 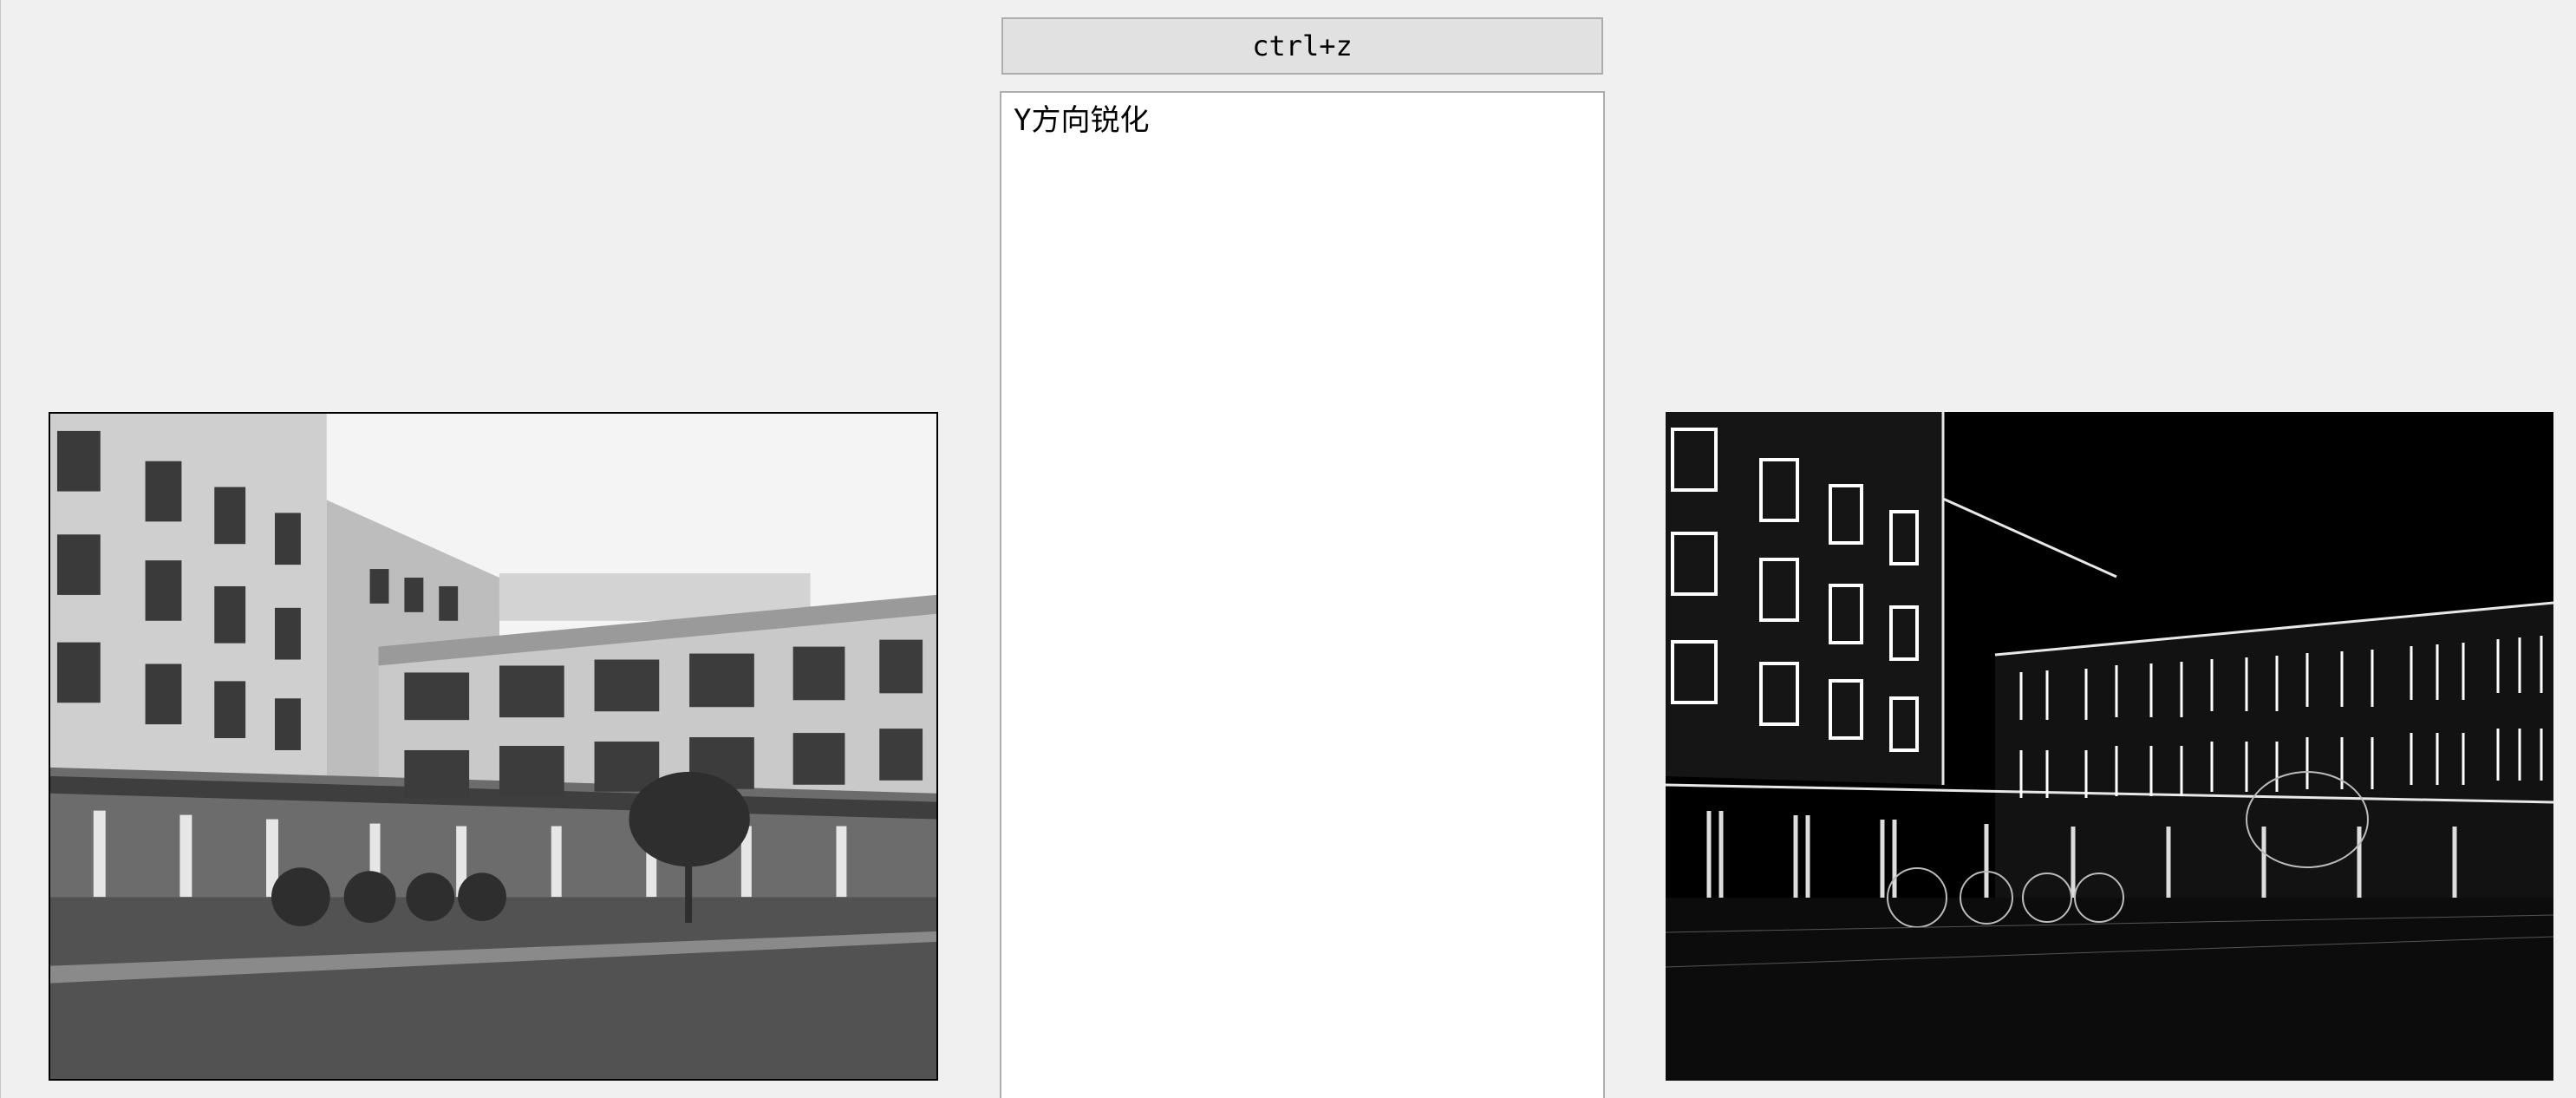 What do you see at coordinates (1302, 46) in the screenshot?
I see `undo-button: ctrl+z` at bounding box center [1302, 46].